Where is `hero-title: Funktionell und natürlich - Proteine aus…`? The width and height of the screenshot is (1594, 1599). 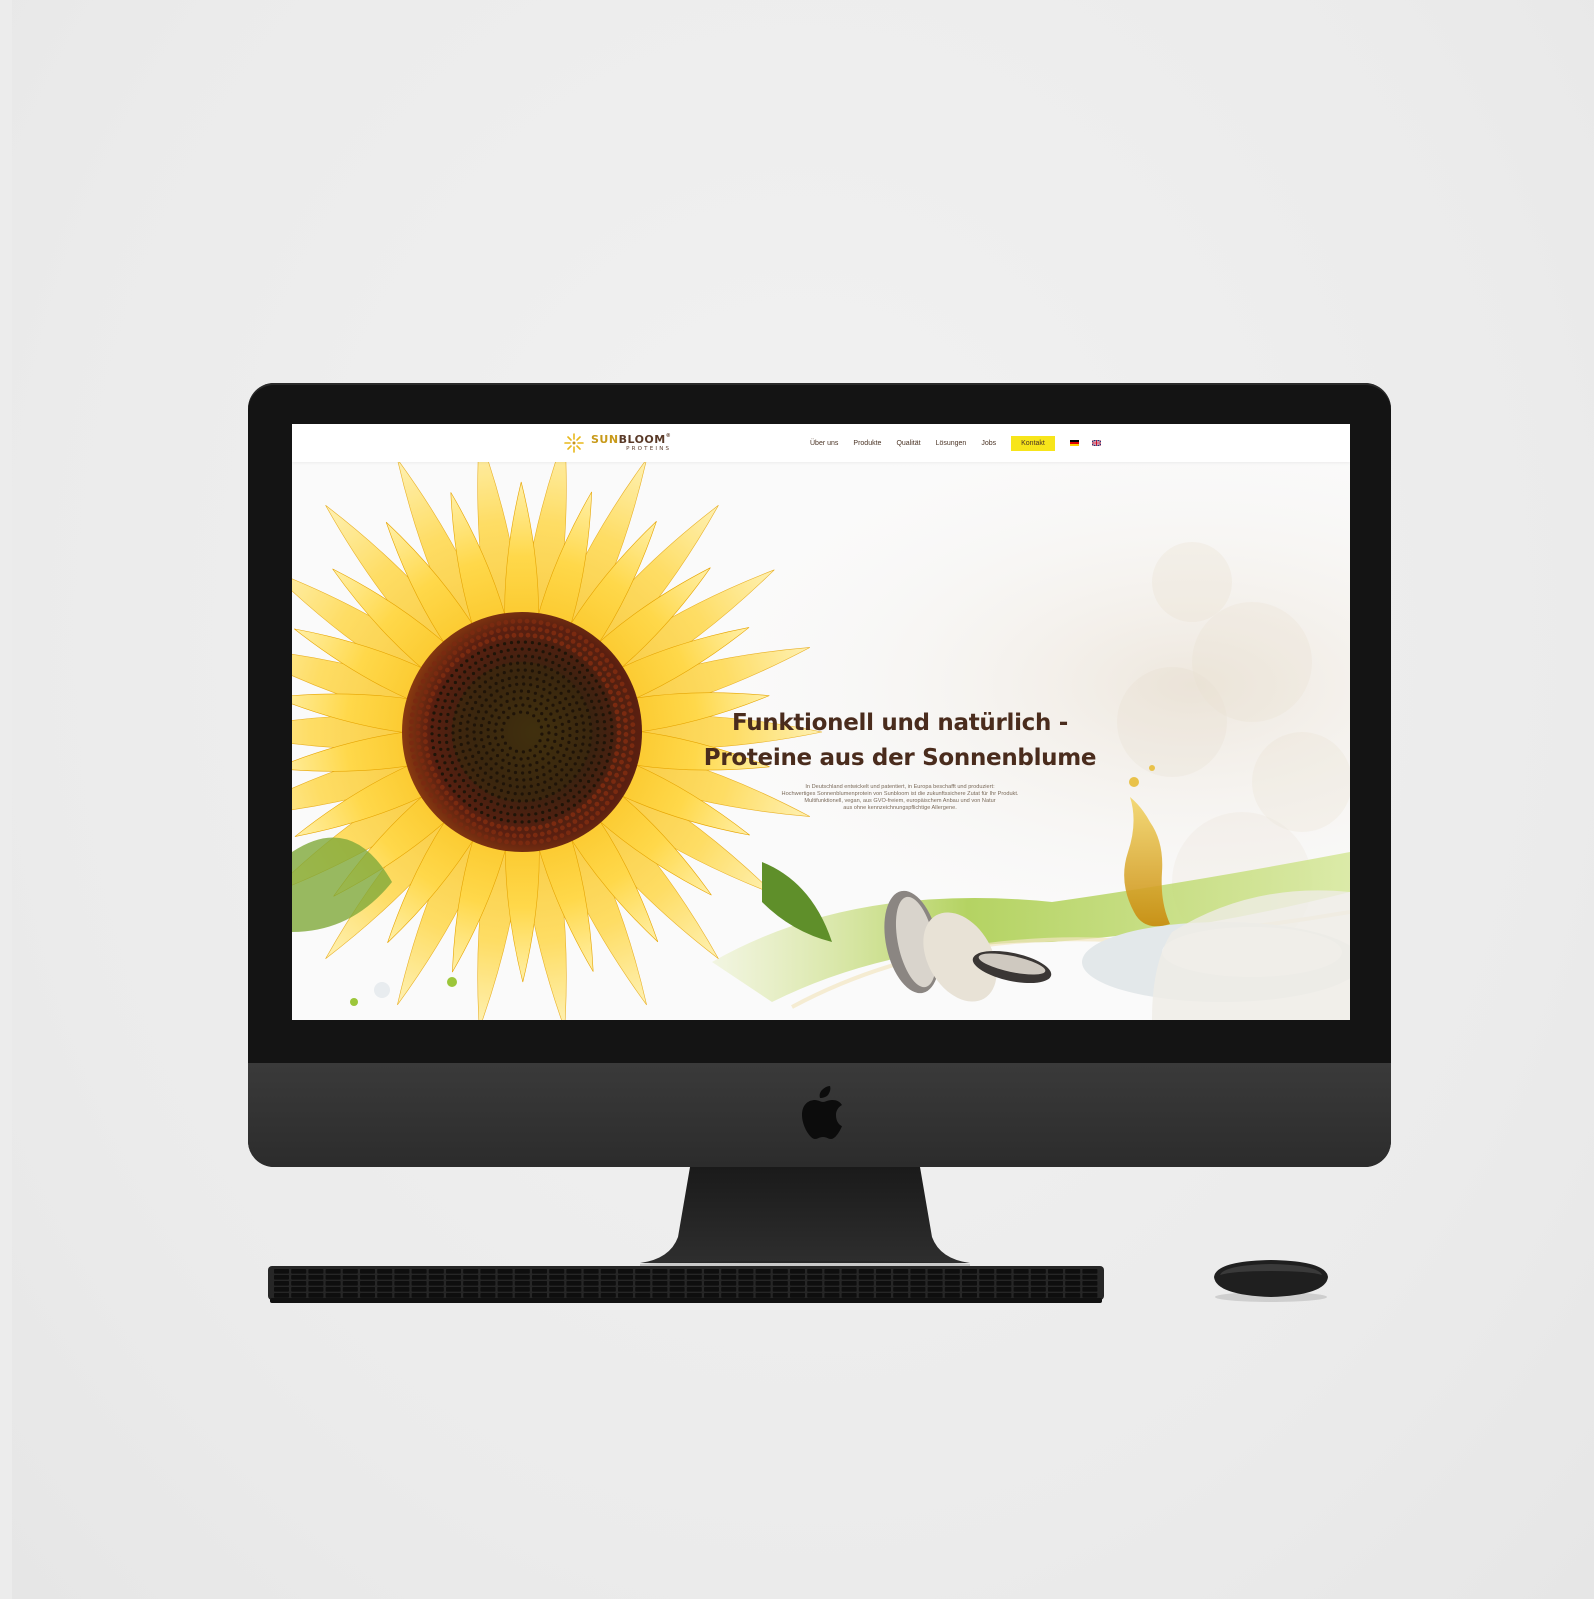
hero-title: Funktionell und natürlich - Proteine aus… is located at coordinates (900, 741).